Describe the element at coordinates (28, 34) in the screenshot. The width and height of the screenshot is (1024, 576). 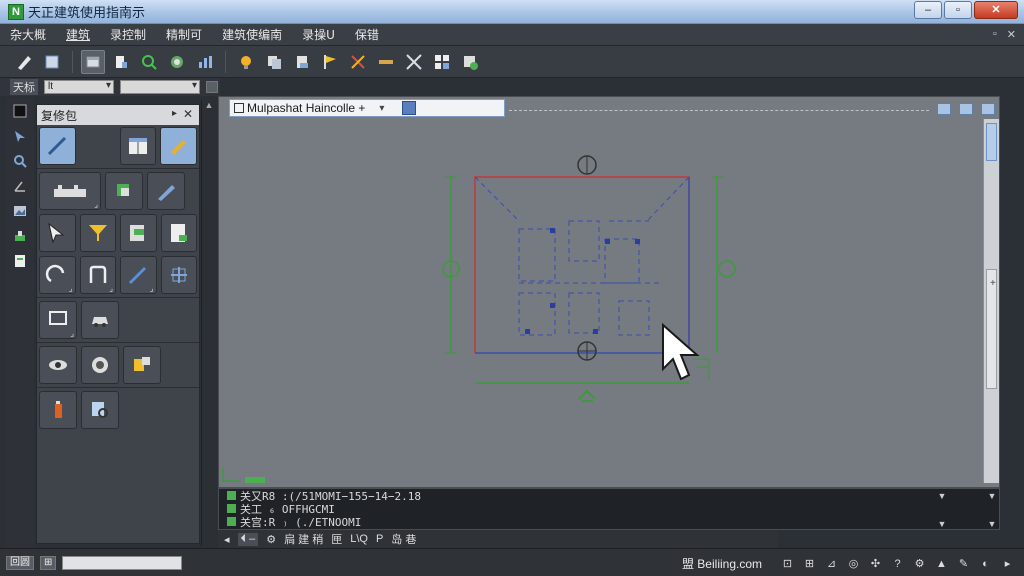
I see `menu-item-1: 杂大概` at that location.